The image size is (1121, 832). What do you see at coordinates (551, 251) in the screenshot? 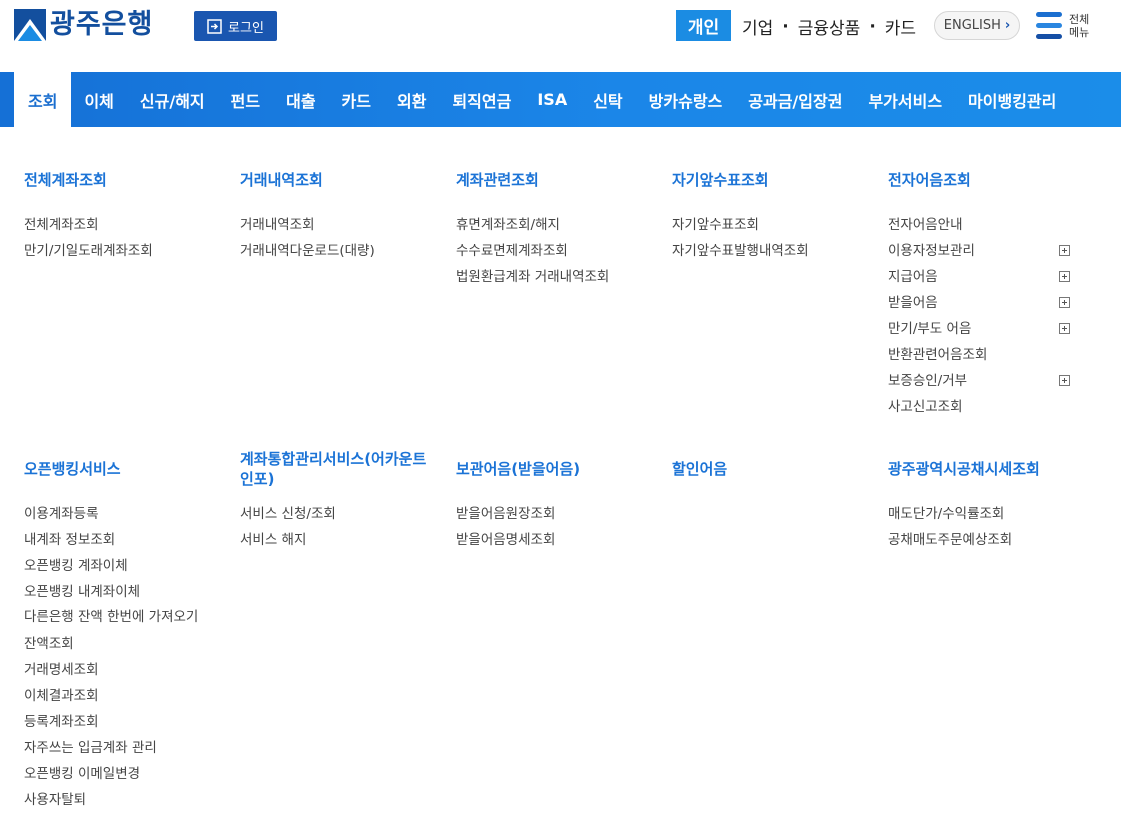
I see `menu-link: 수수료면제계좌조회` at bounding box center [551, 251].